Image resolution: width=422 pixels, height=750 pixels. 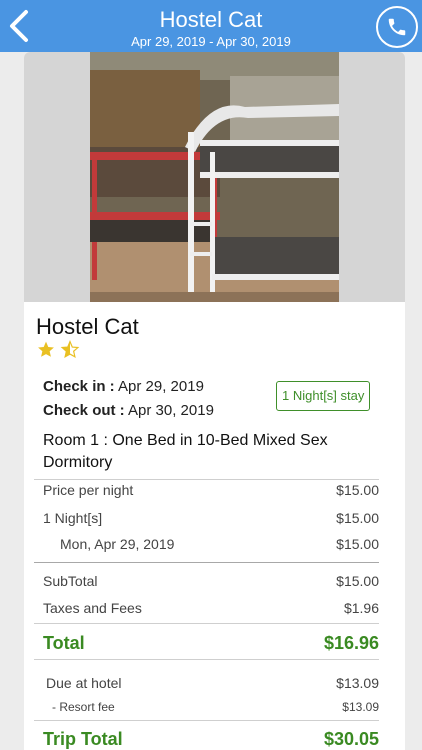 I want to click on nights-row: 1 Night[s] $15.00, so click(x=211, y=518).